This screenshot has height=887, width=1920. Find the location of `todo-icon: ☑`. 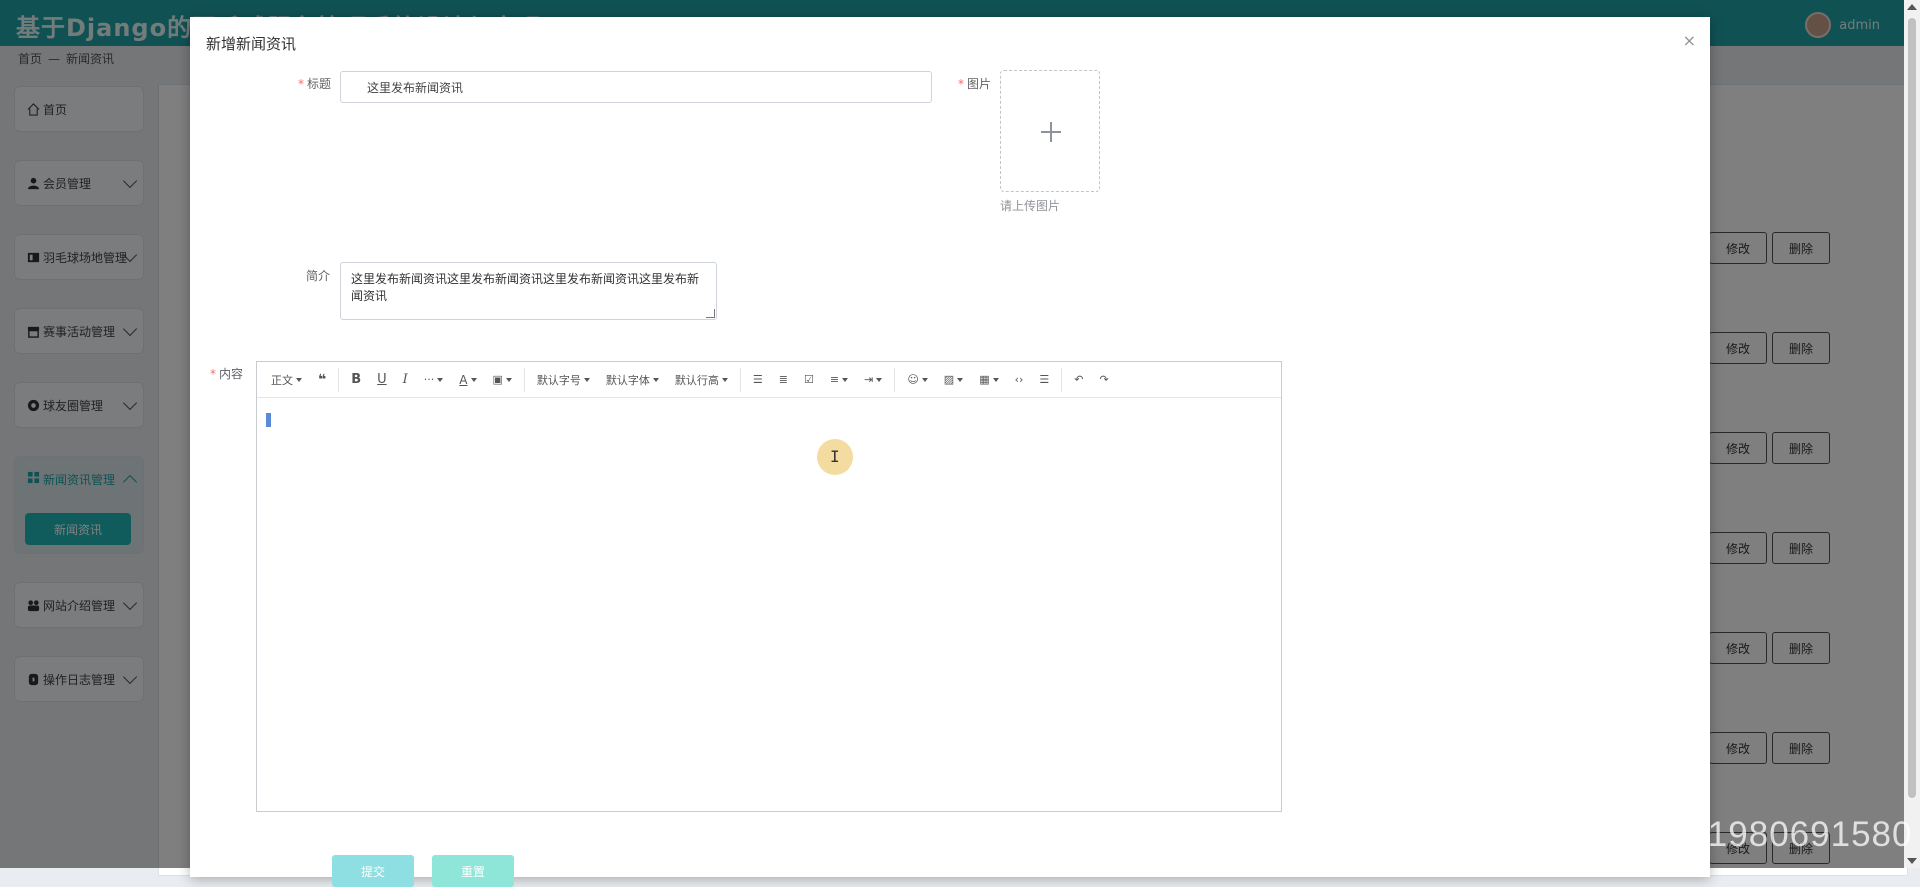

todo-icon: ☑ is located at coordinates (809, 380).